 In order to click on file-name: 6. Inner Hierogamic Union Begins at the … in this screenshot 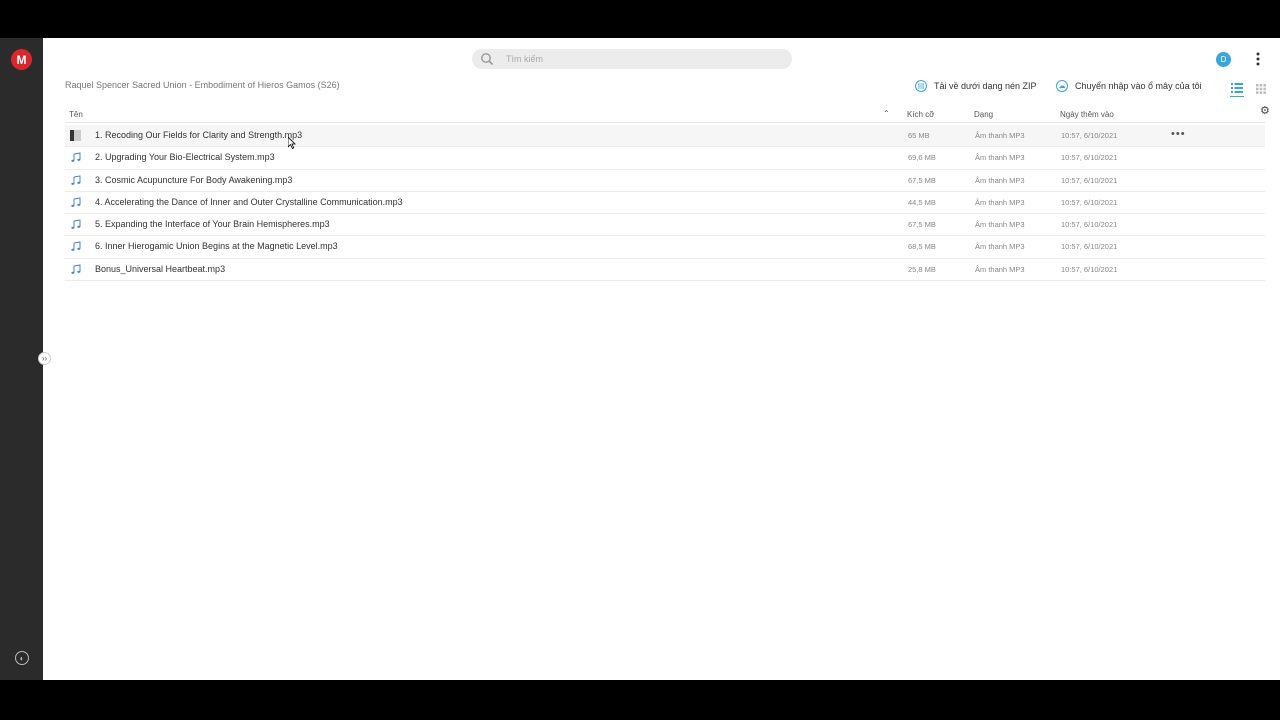, I will do `click(216, 246)`.